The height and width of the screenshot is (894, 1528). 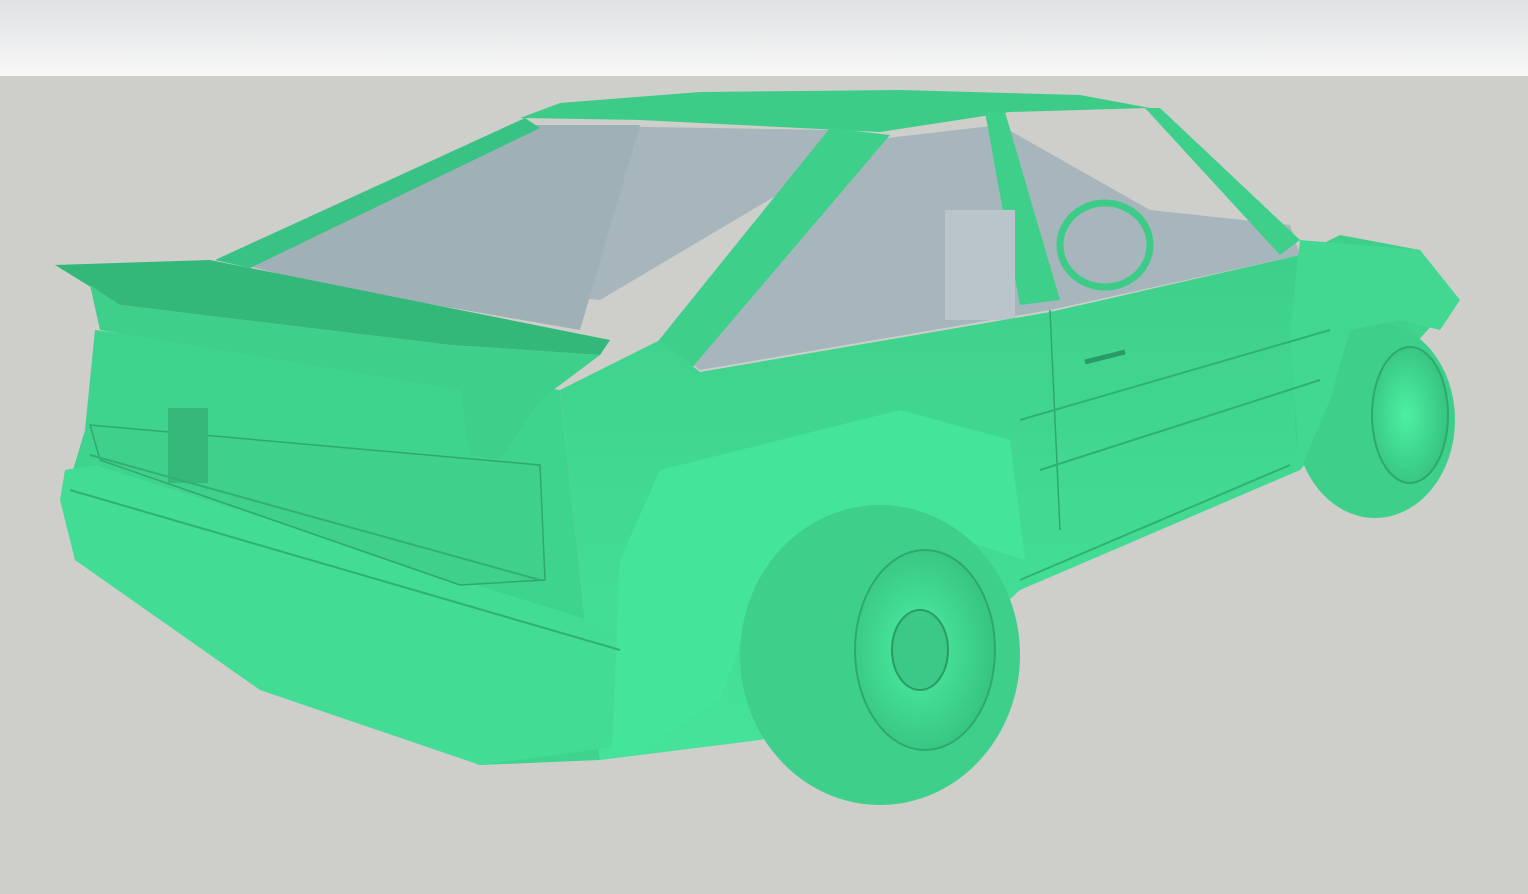 I want to click on license-plate-recess, so click(x=188, y=445).